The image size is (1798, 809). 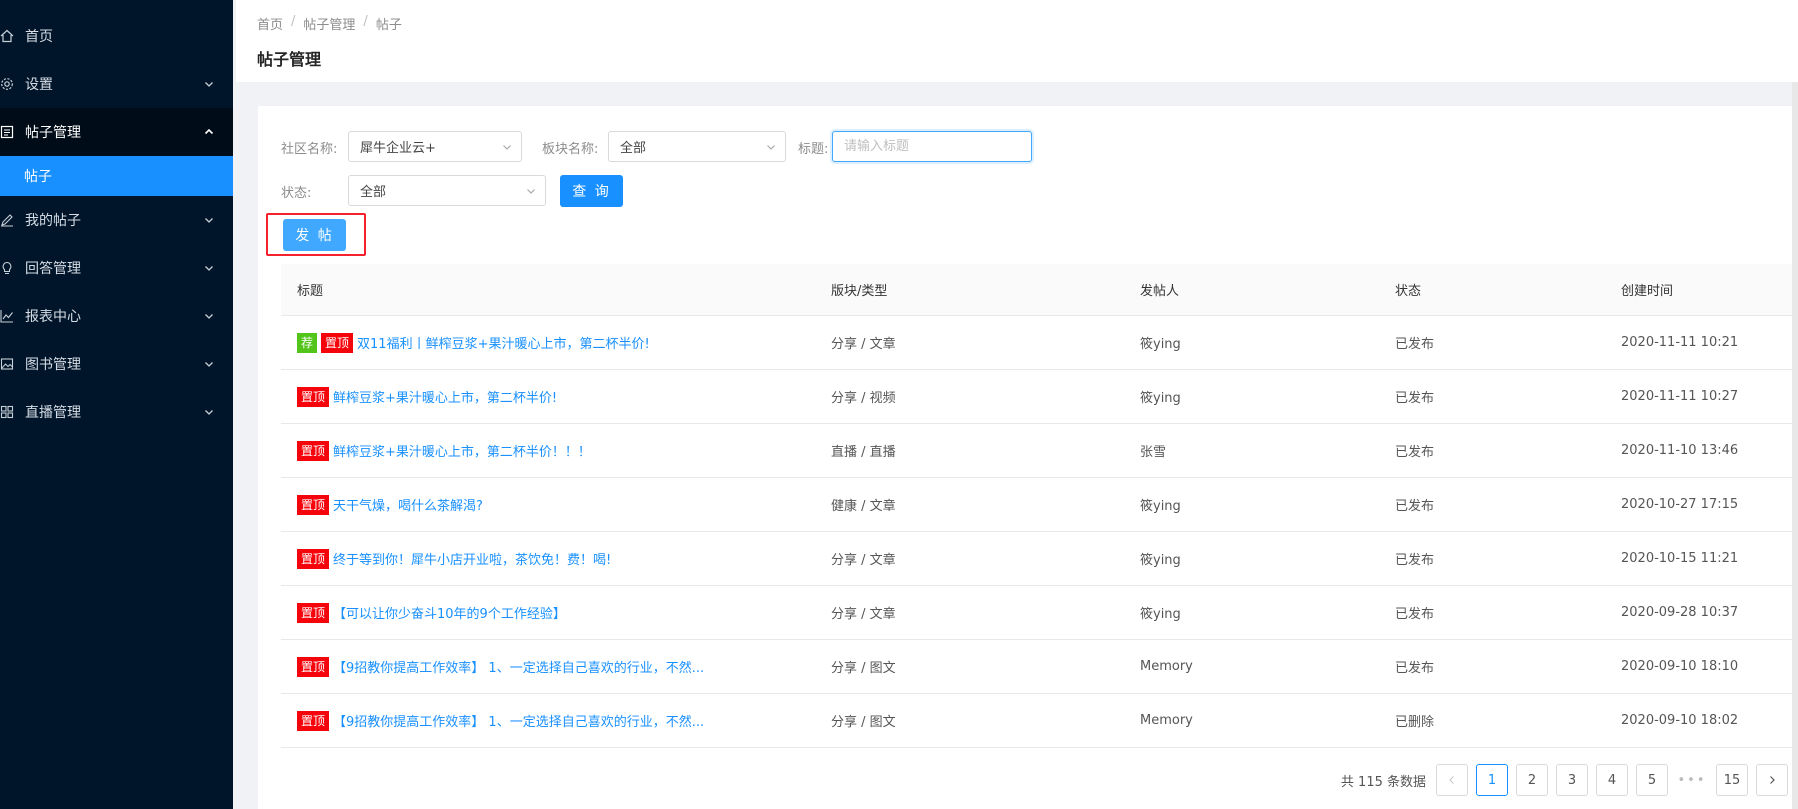 I want to click on sidebar-item-label: 回答管理, so click(x=53, y=269).